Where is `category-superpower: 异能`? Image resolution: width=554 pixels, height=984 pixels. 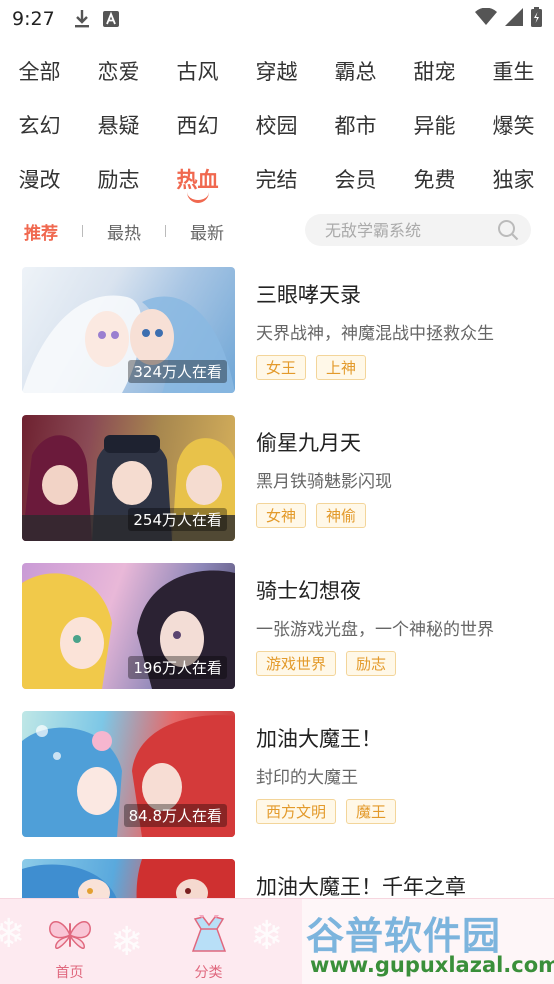 category-superpower: 异能 is located at coordinates (434, 125).